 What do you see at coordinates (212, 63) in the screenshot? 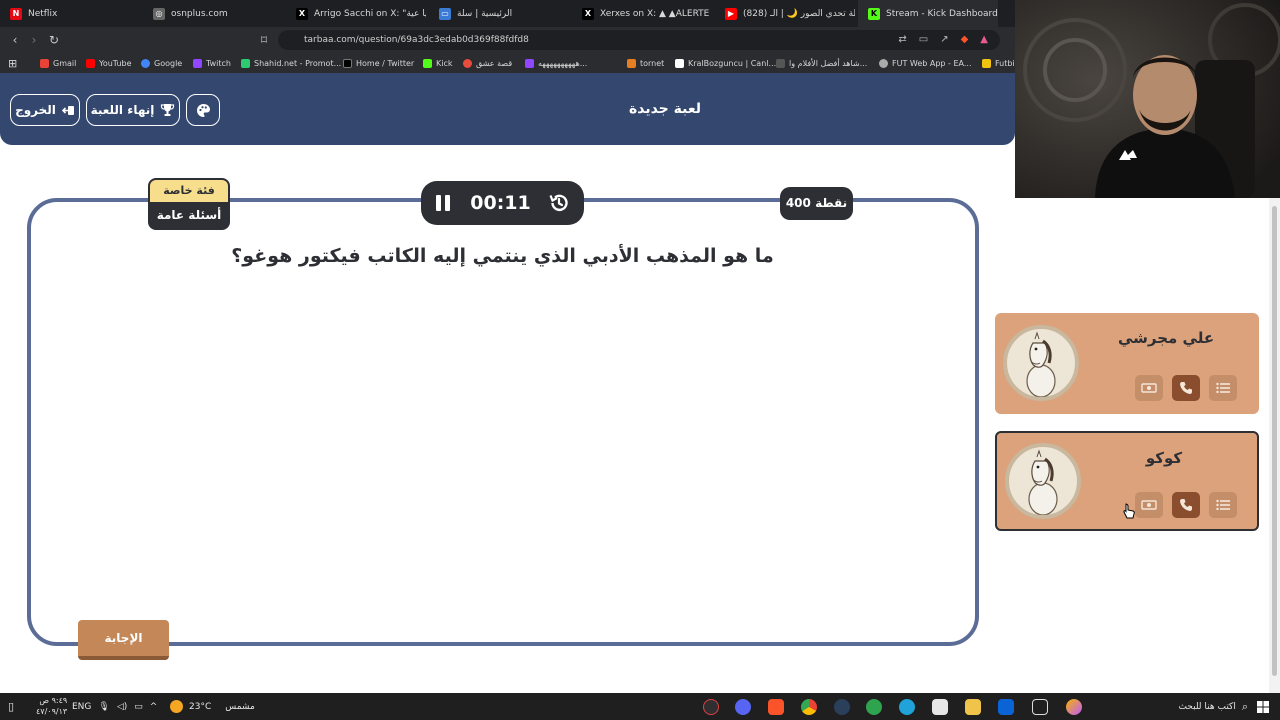
I see `bookmark-item: Twitch` at bounding box center [212, 63].